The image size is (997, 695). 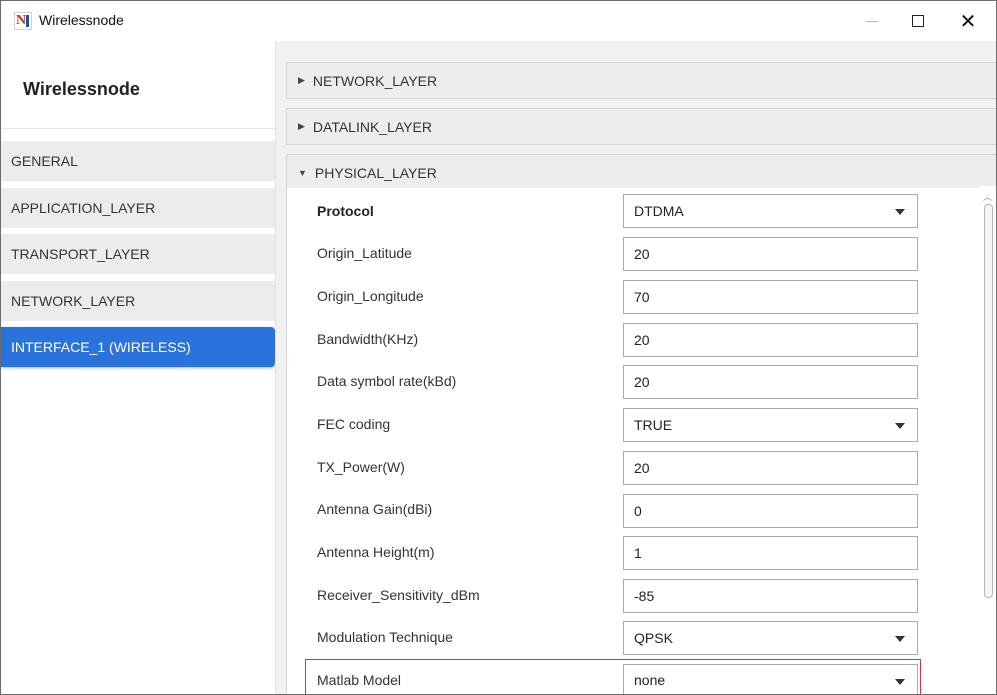 I want to click on section-label: DATALINK_LAYER, so click(x=372, y=126).